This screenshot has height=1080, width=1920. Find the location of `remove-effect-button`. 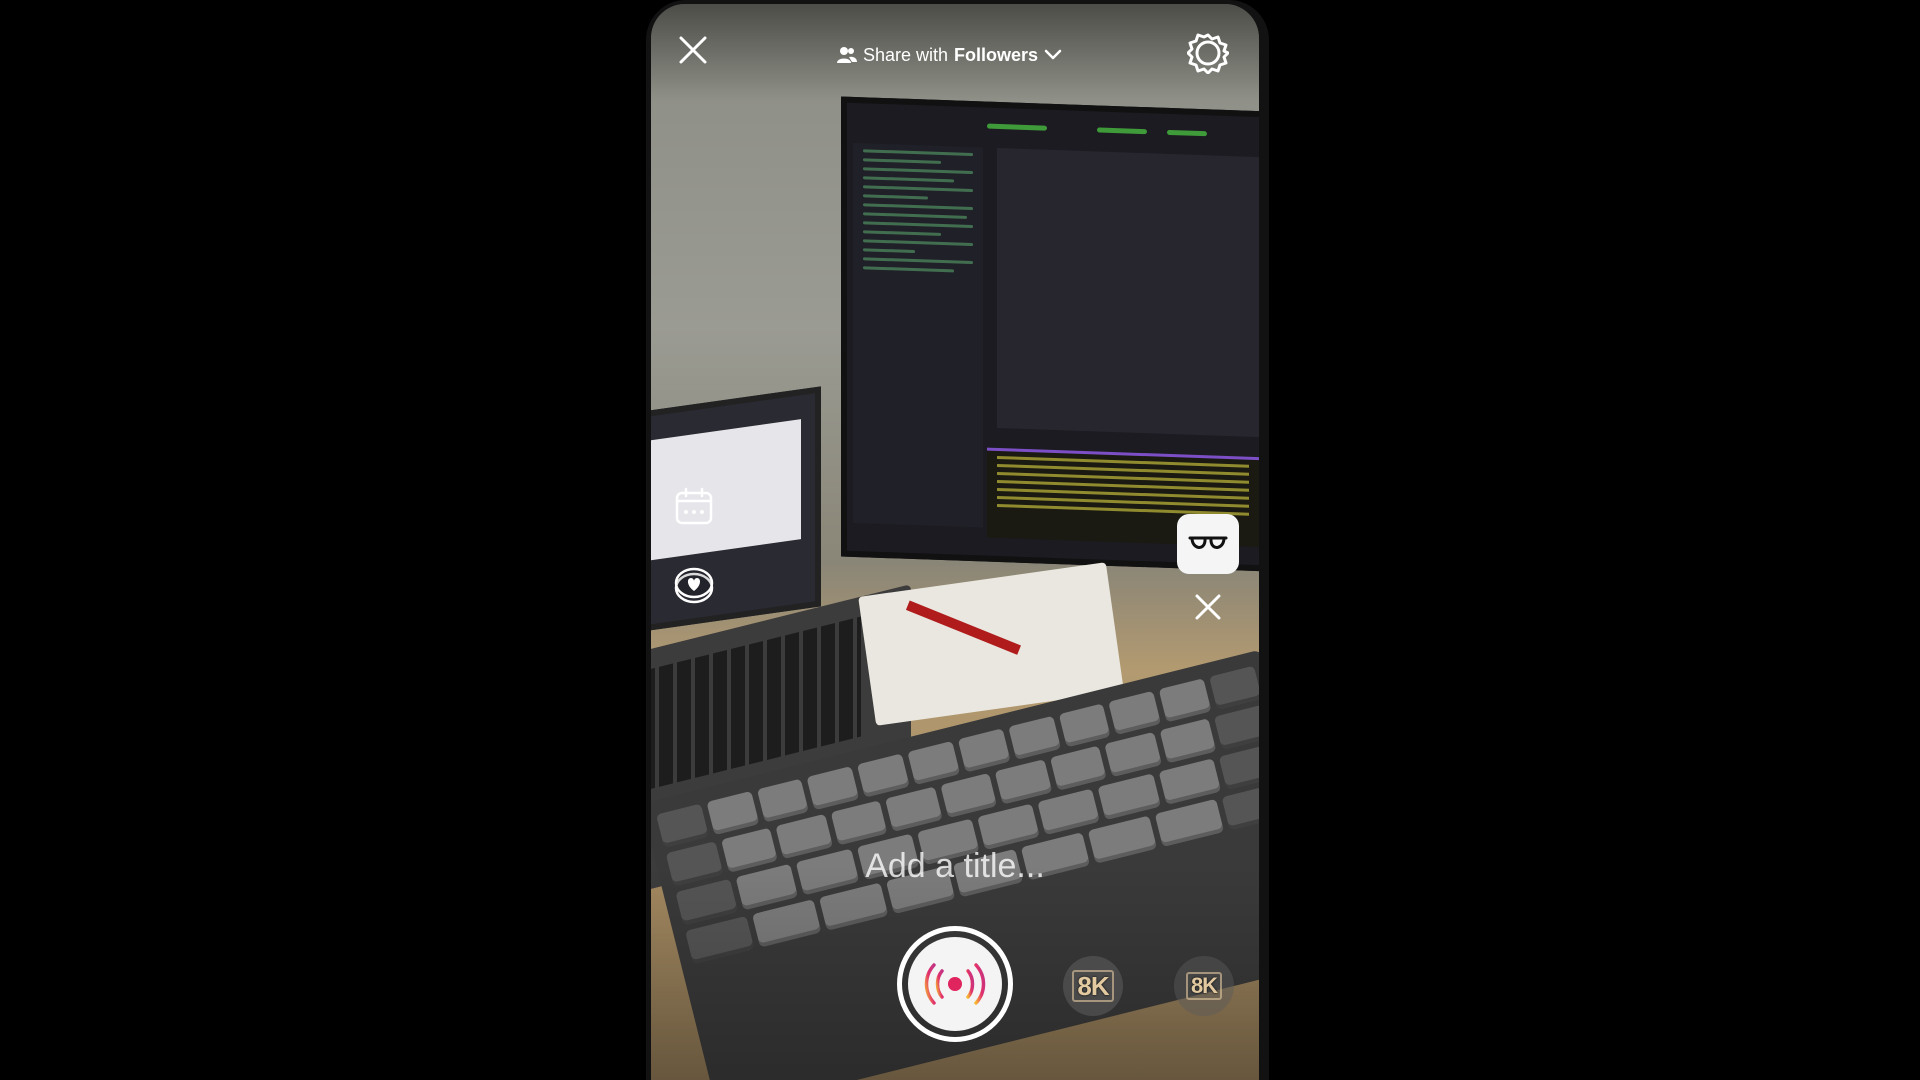

remove-effect-button is located at coordinates (1208, 607).